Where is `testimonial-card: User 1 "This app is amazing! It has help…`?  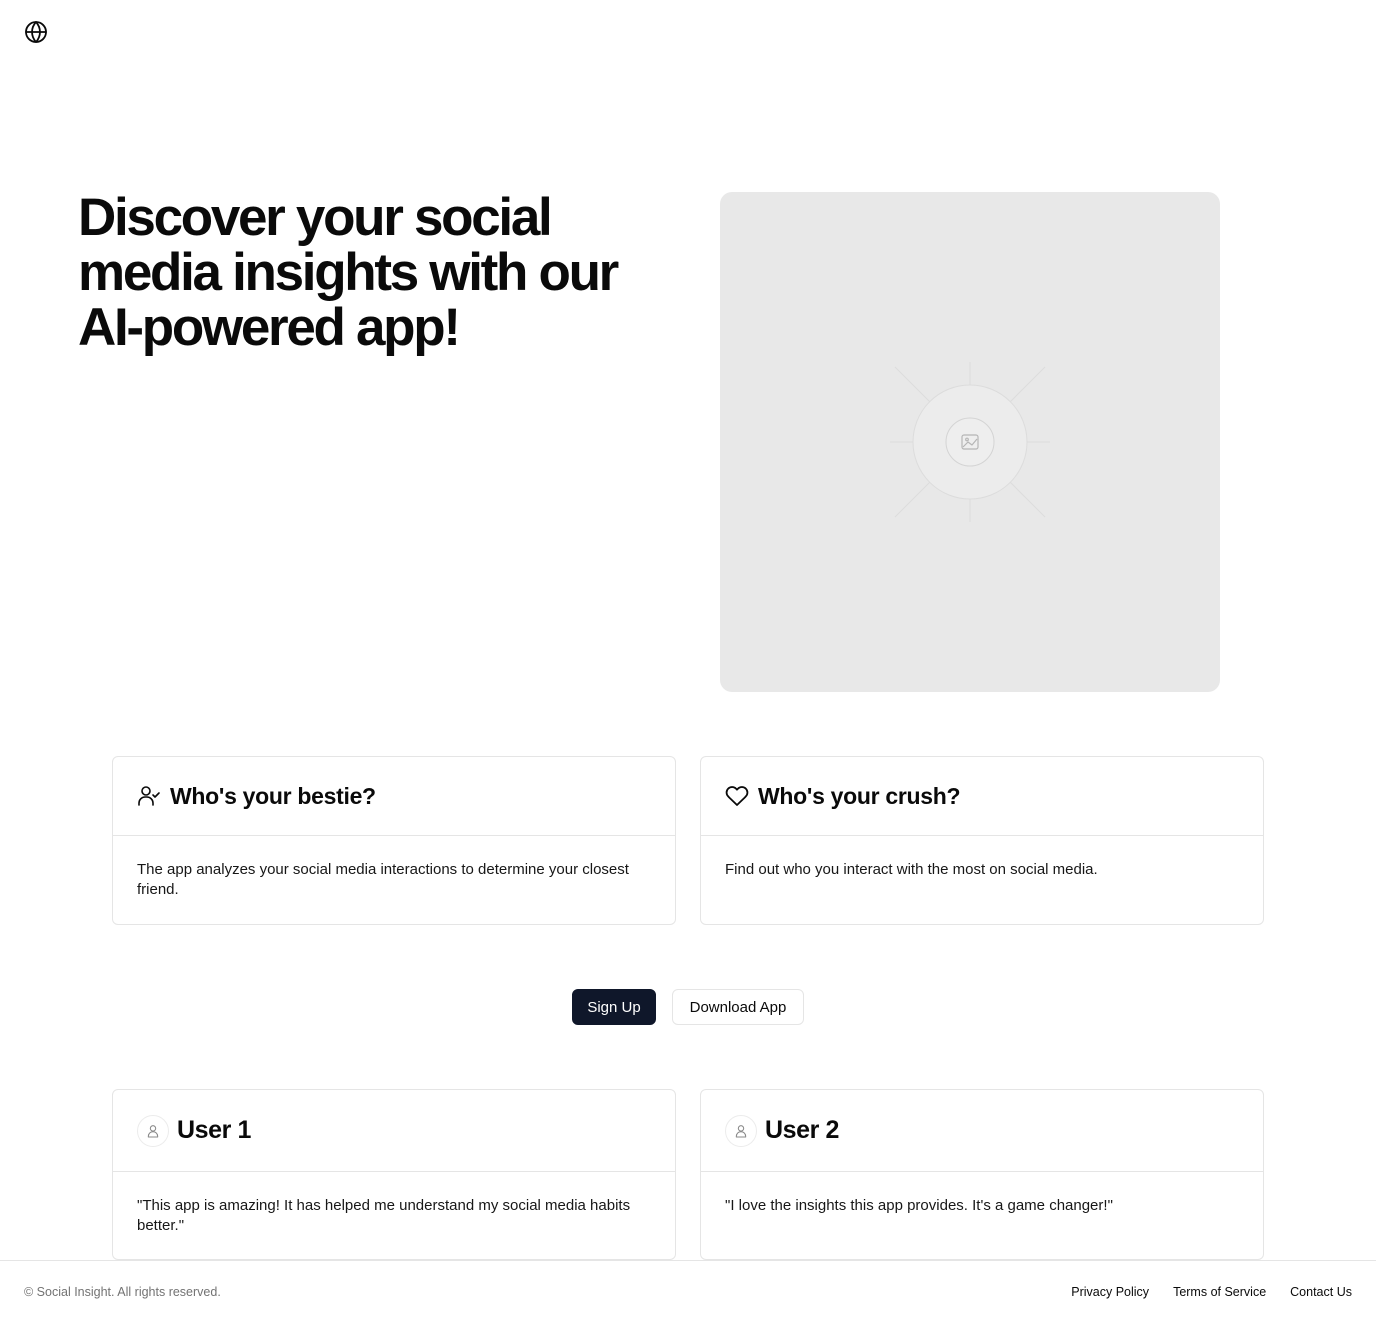 testimonial-card: User 1 "This app is amazing! It has help… is located at coordinates (394, 1174).